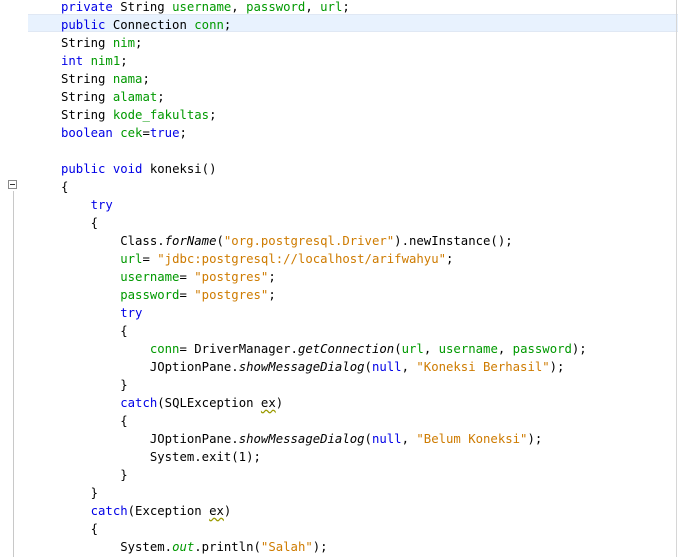  I want to click on code-token: "Salah", so click(286, 547).